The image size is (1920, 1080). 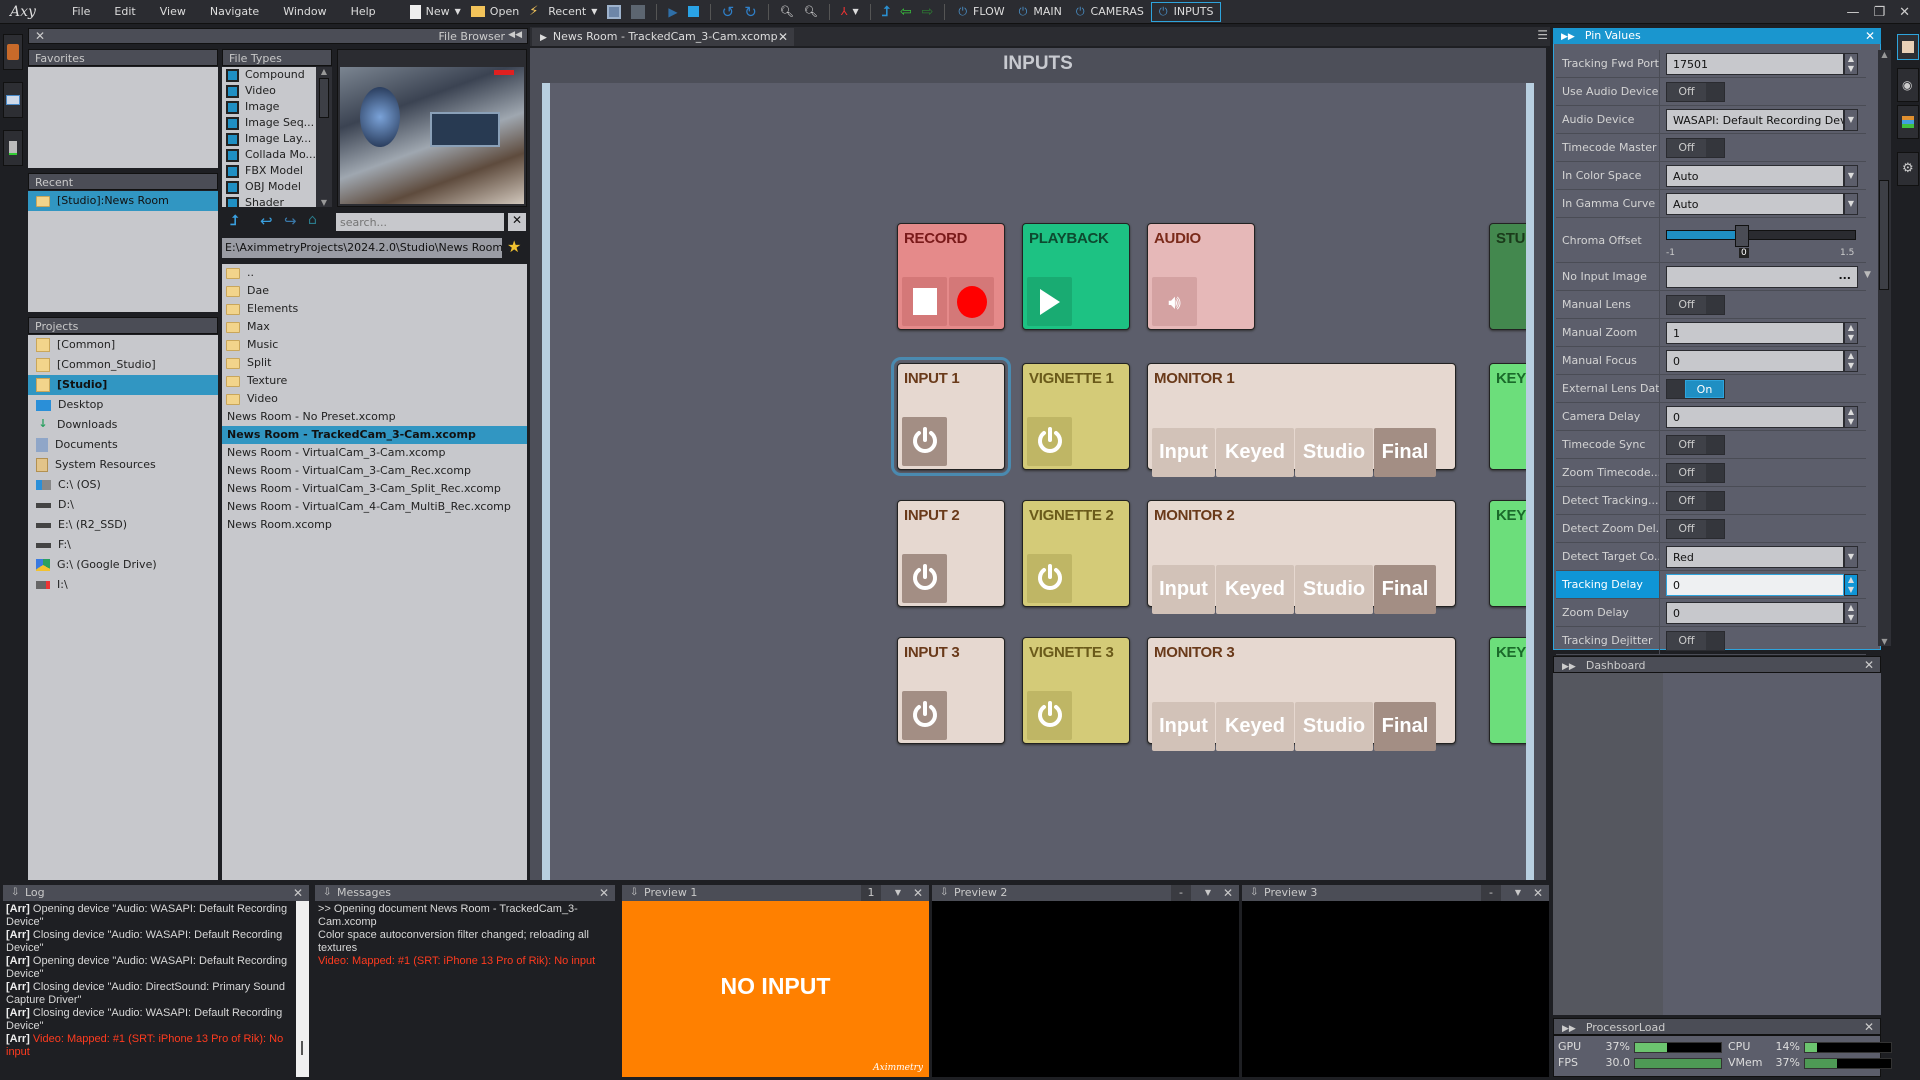 What do you see at coordinates (672, 12) in the screenshot?
I see `play-button: ▶` at bounding box center [672, 12].